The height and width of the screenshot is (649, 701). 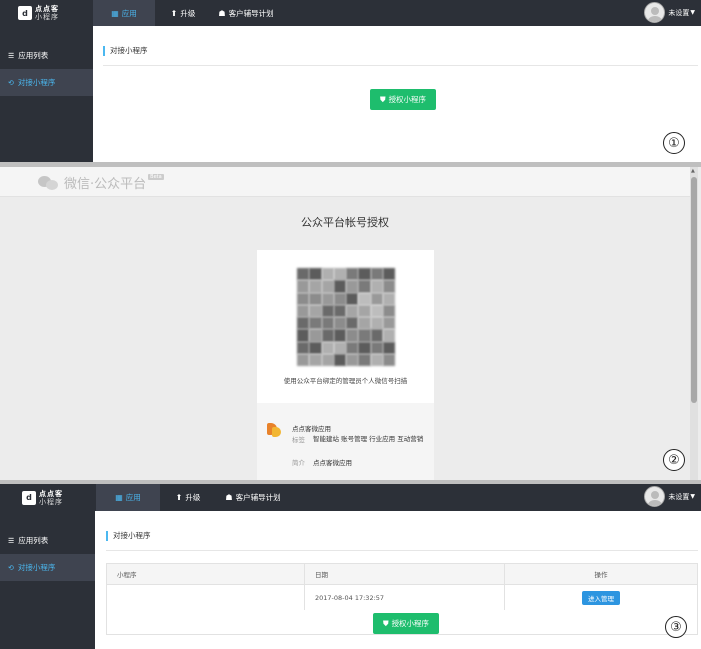 I want to click on wechat-brand: 微信·公众平台 Beta, so click(x=101, y=182).